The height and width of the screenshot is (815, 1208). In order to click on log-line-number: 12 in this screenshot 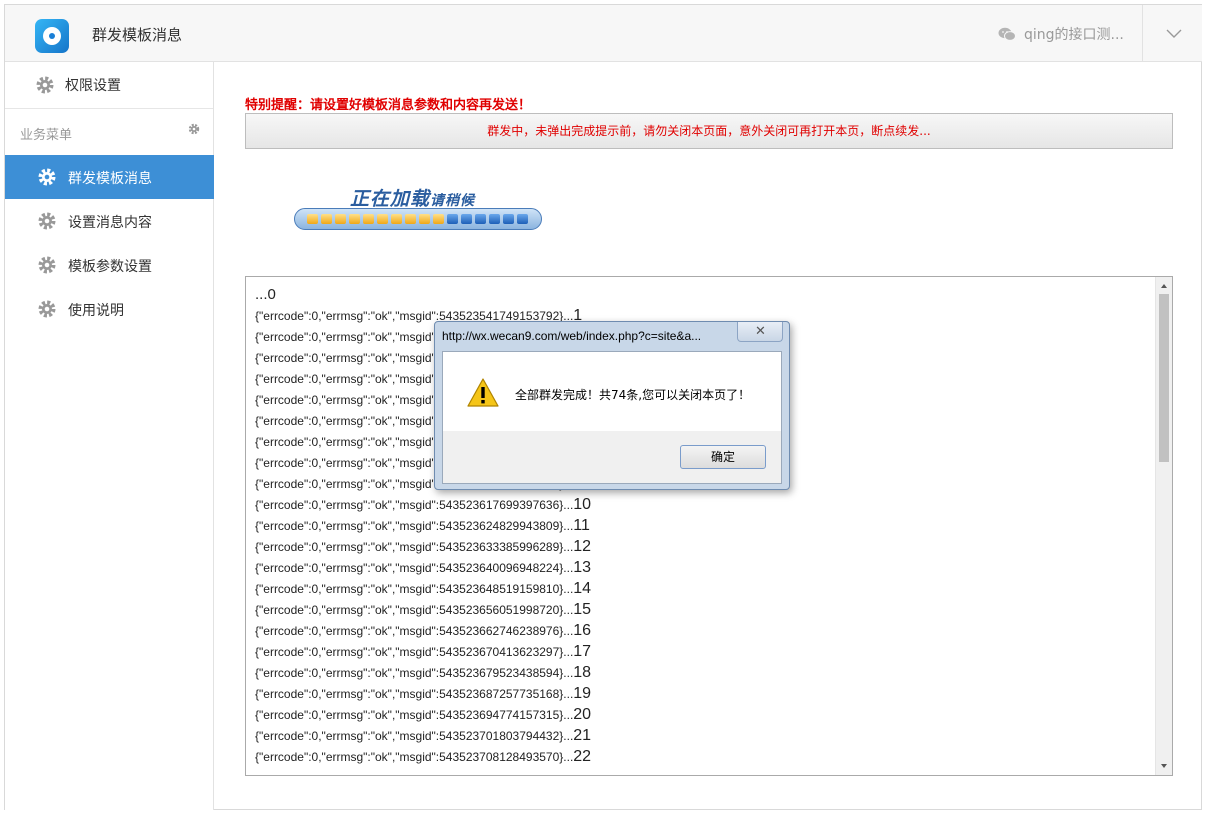, I will do `click(582, 546)`.